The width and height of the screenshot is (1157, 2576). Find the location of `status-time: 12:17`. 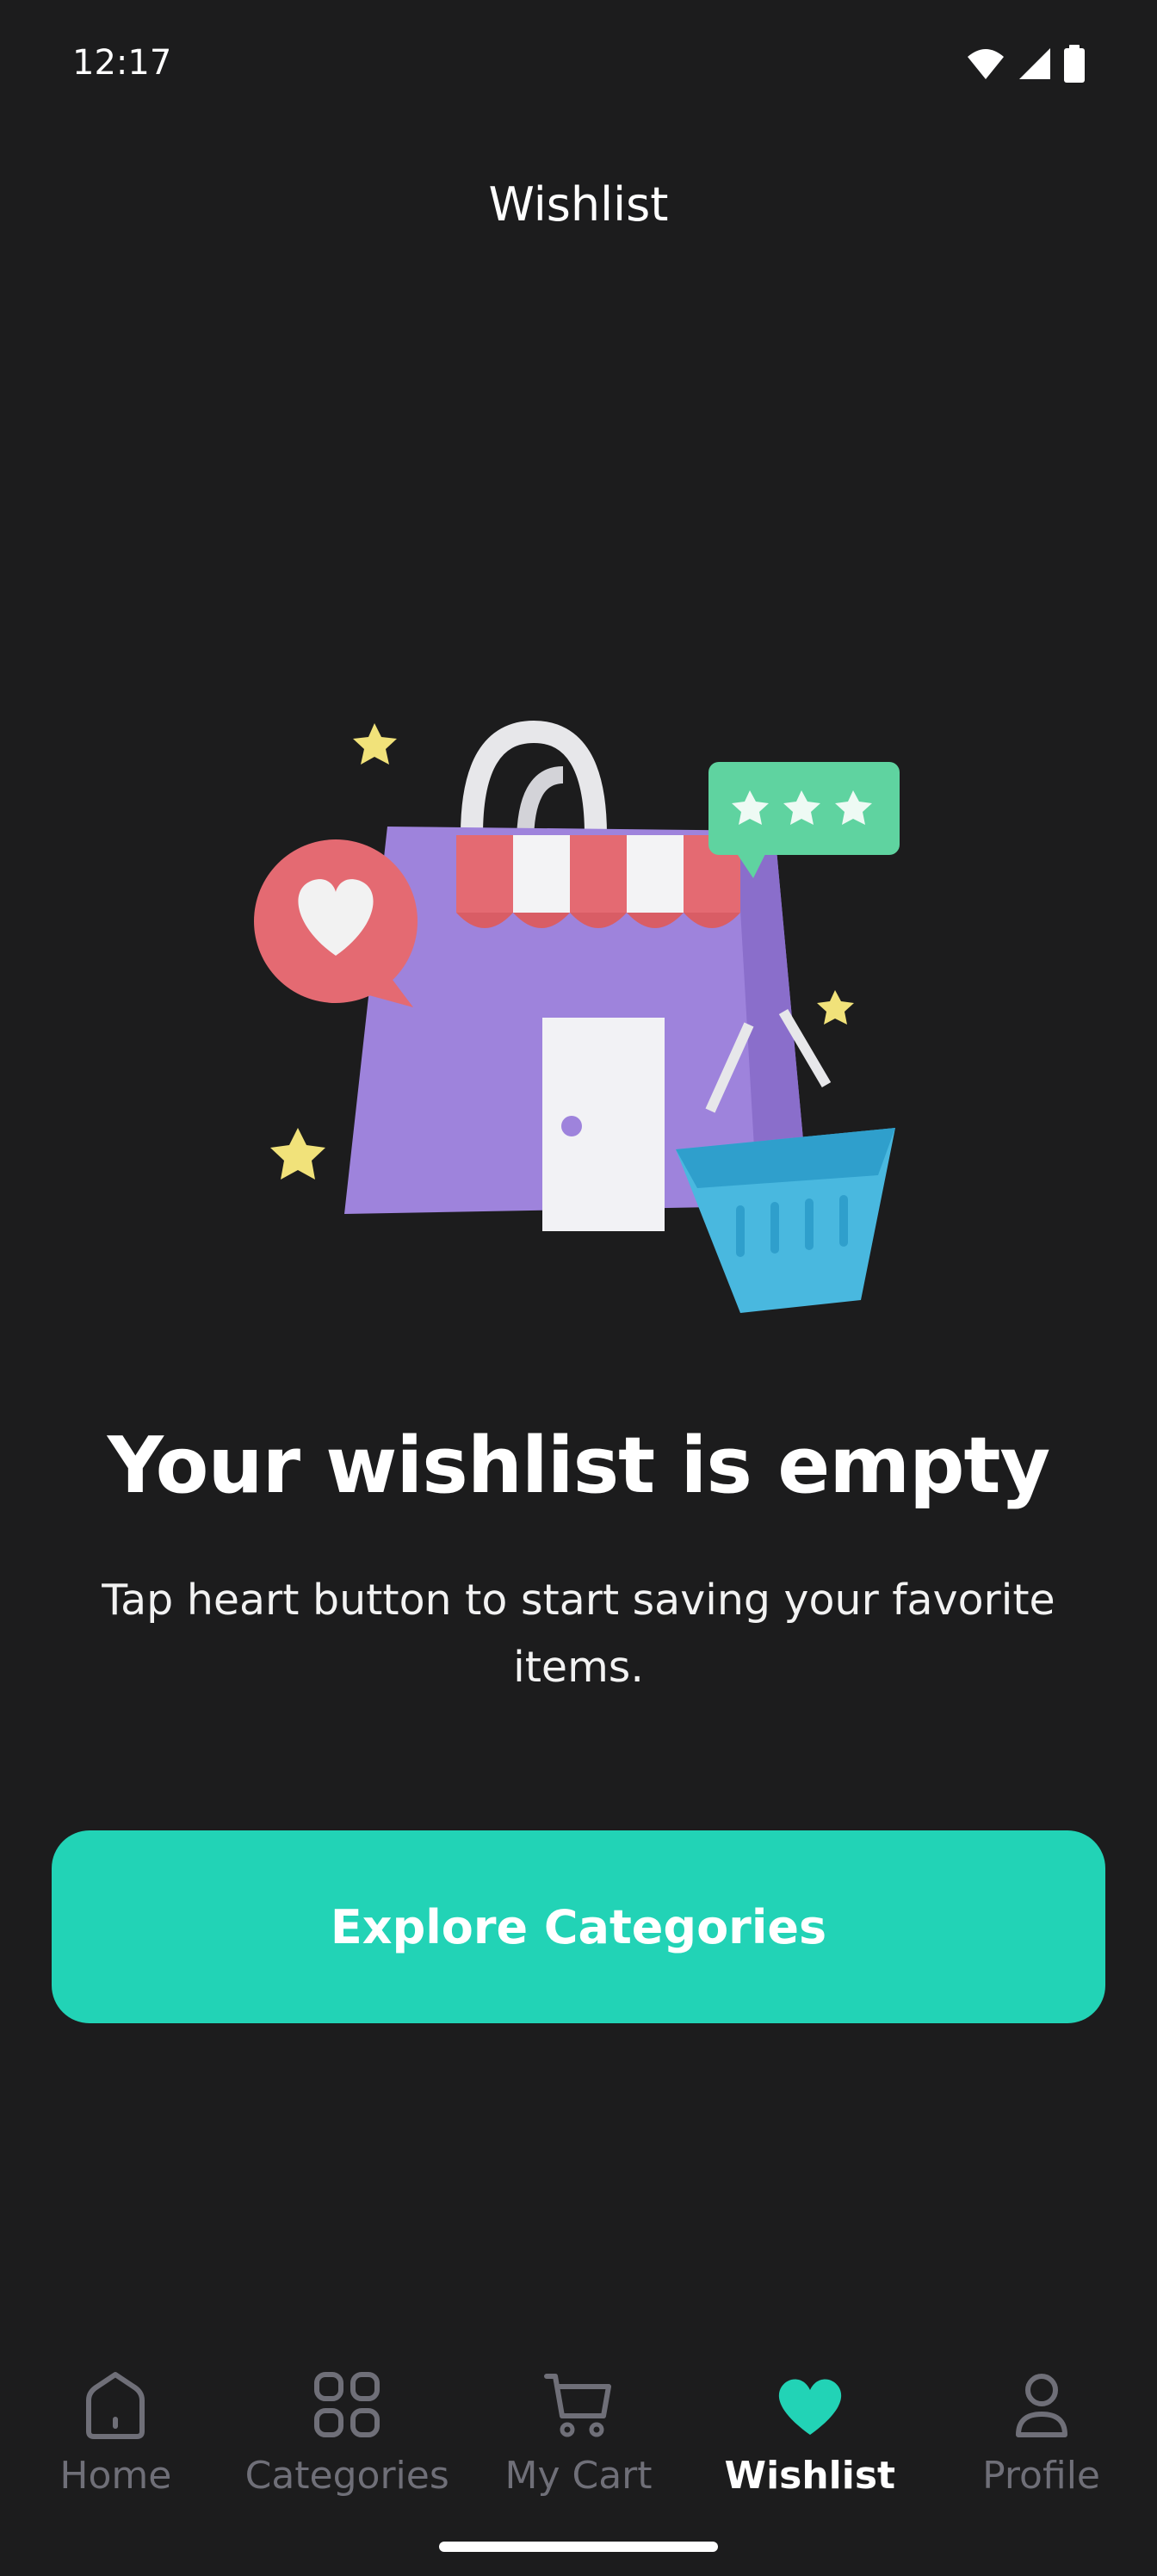

status-time: 12:17 is located at coordinates (122, 63).